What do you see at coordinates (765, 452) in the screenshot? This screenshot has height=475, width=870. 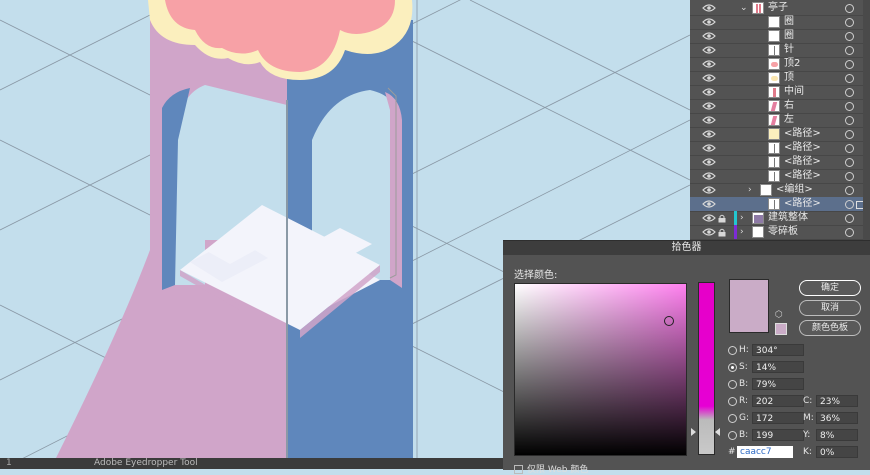 I see `hex-field: caacc7` at bounding box center [765, 452].